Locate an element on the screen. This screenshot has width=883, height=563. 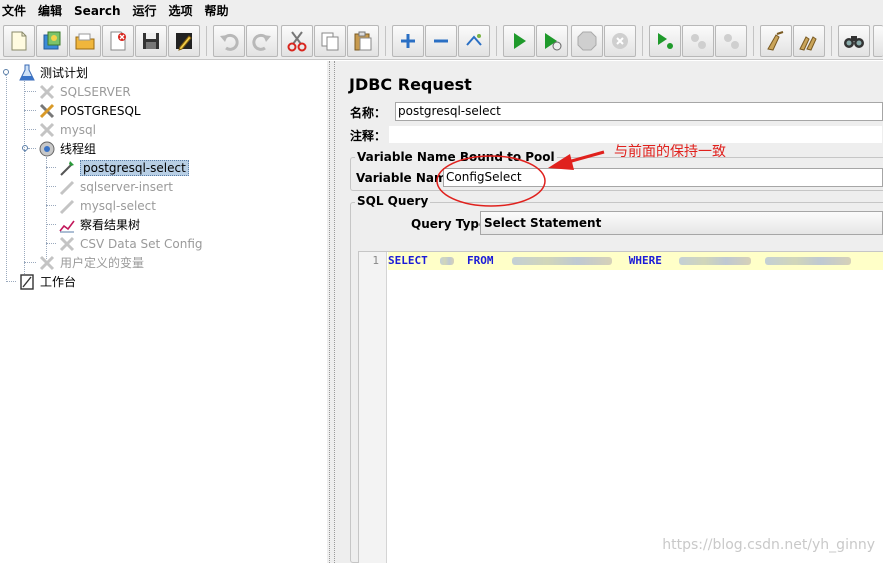
edit-button is located at coordinates (184, 41).